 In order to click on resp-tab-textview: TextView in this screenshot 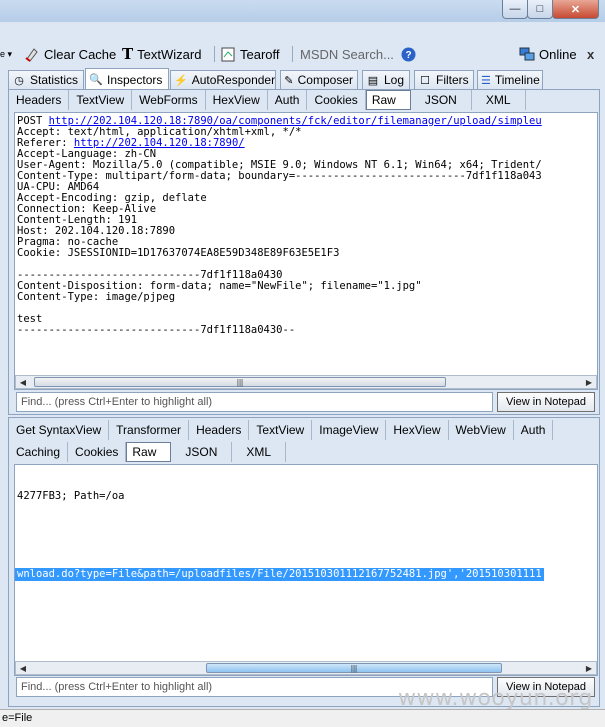, I will do `click(281, 430)`.